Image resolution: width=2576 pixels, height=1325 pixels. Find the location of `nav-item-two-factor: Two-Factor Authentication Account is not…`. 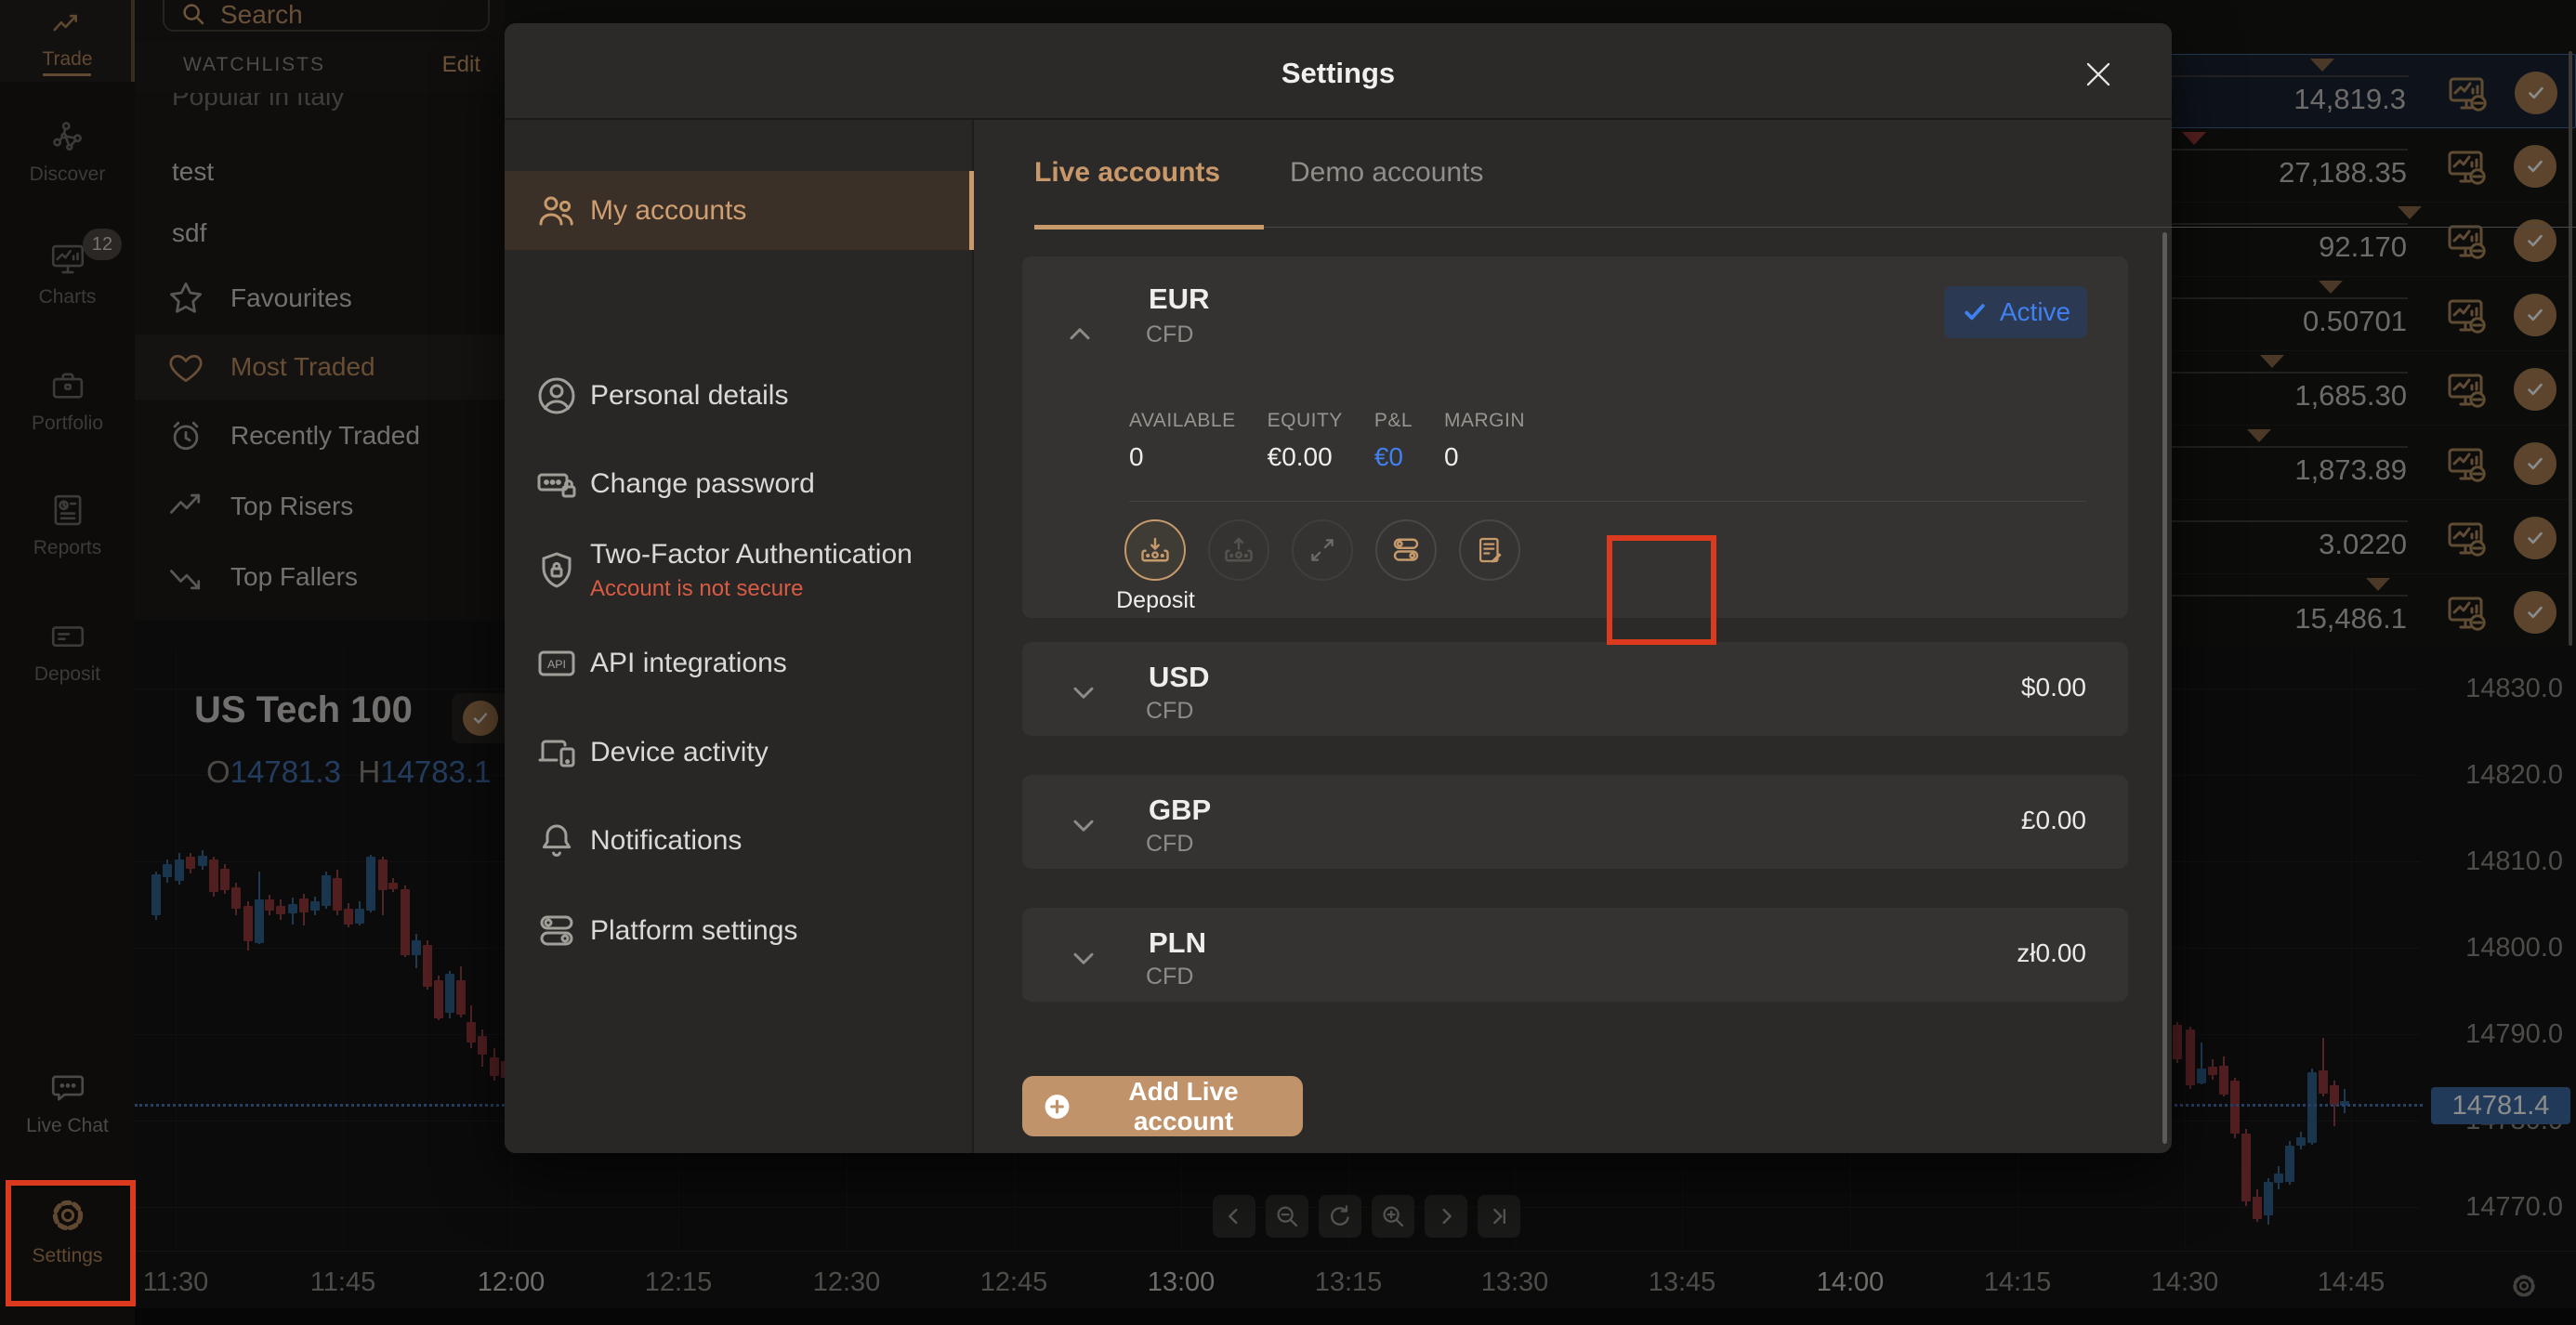

nav-item-two-factor: Two-Factor Authentication Account is not… is located at coordinates (739, 570).